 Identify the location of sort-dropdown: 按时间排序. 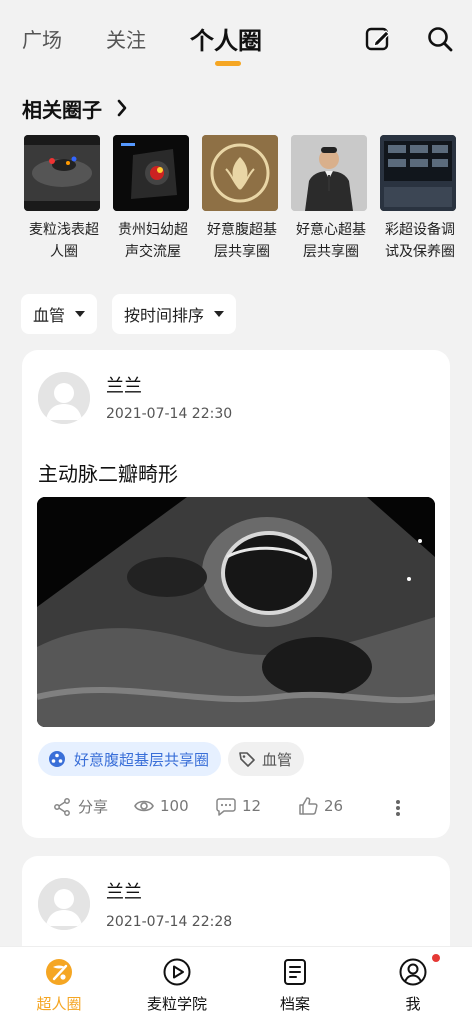
(174, 314).